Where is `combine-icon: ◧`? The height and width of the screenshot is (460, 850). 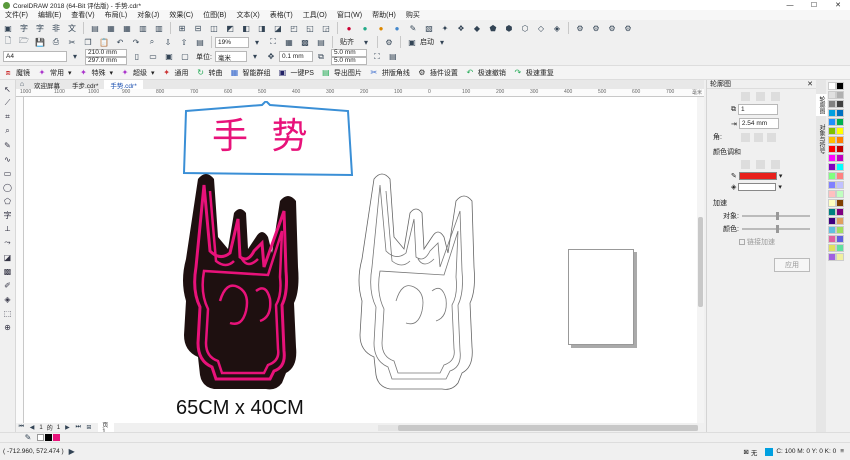
combine-icon: ◧ is located at coordinates (246, 28).